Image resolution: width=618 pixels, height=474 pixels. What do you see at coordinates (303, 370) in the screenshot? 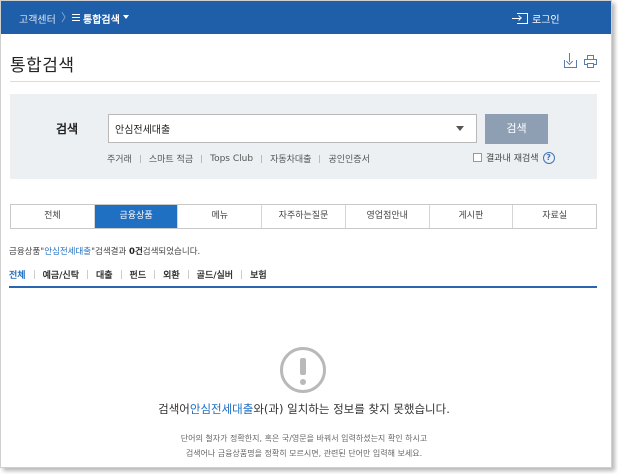
I see `exclamation-icon` at bounding box center [303, 370].